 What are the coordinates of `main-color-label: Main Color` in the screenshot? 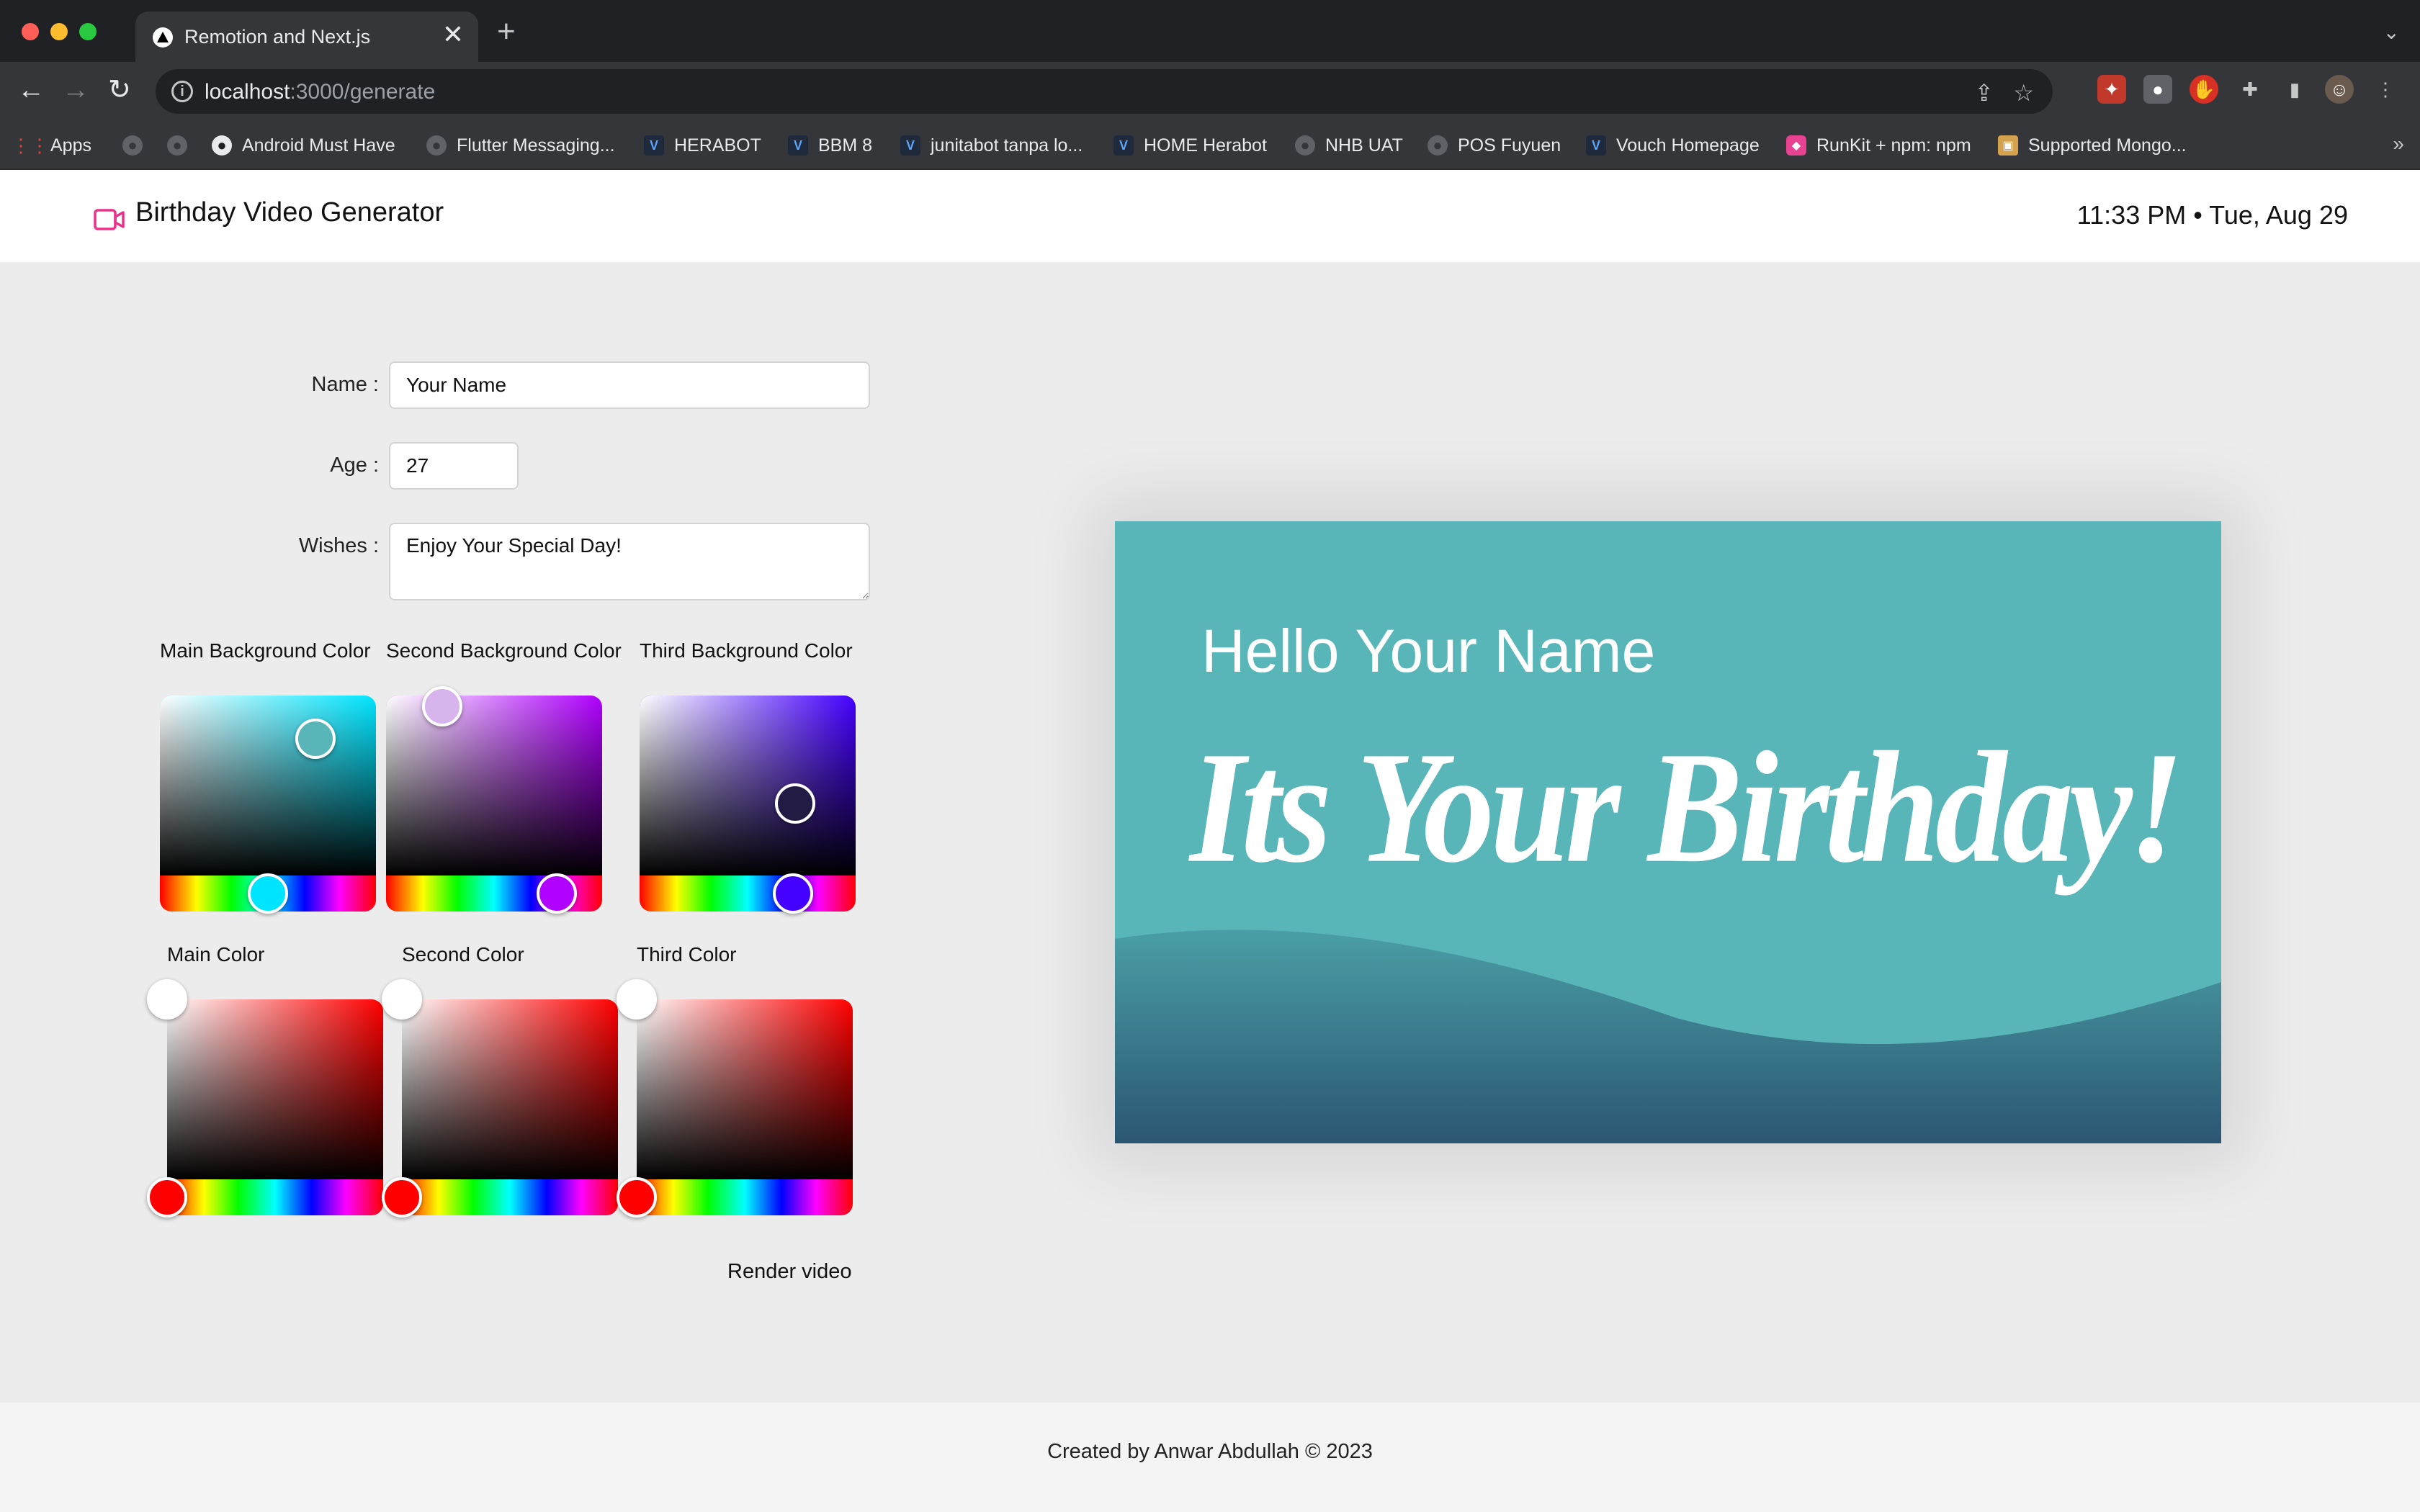 It's located at (216, 954).